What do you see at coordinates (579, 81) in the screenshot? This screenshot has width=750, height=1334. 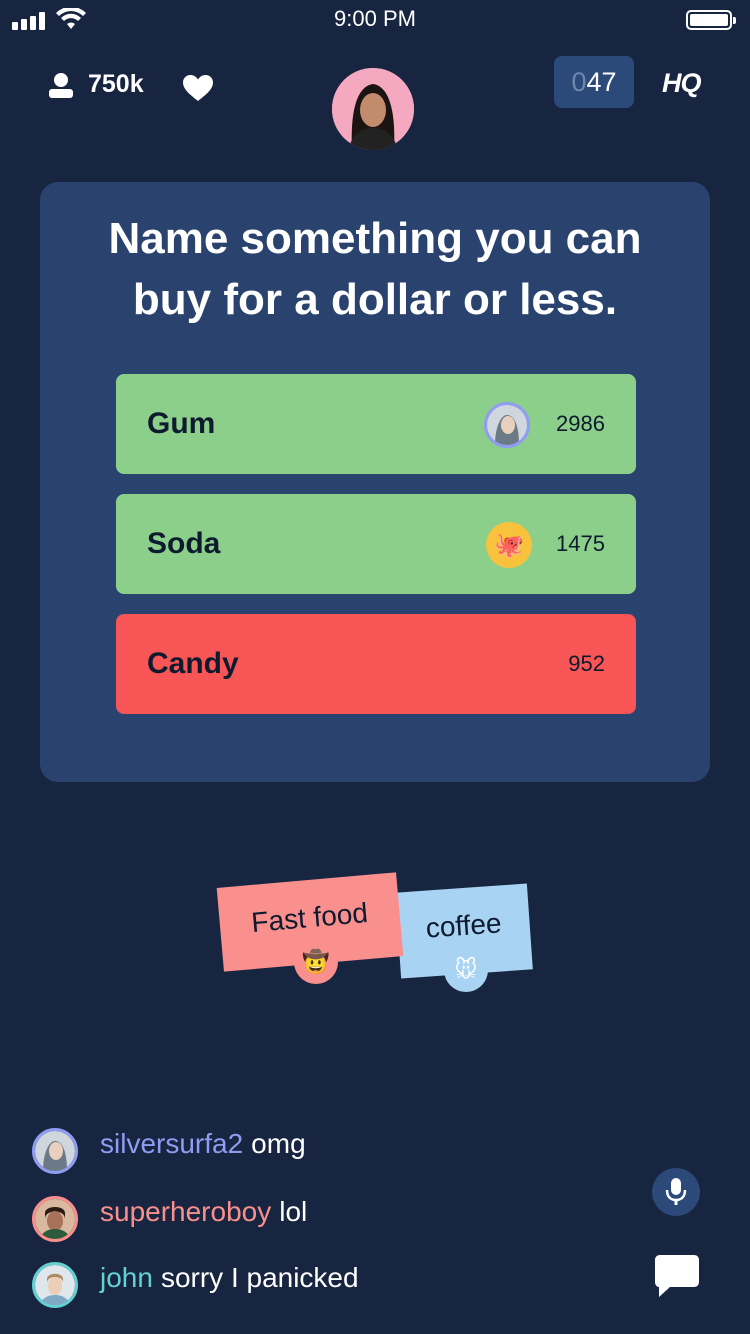 I see `timer-leading-digit: 0` at bounding box center [579, 81].